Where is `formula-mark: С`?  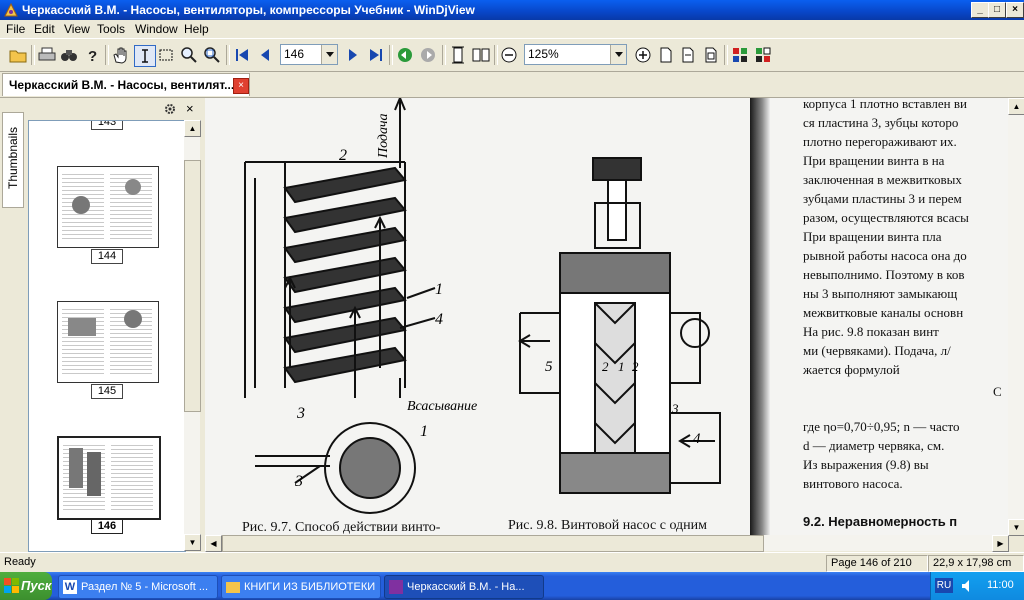 formula-mark: С is located at coordinates (997, 391).